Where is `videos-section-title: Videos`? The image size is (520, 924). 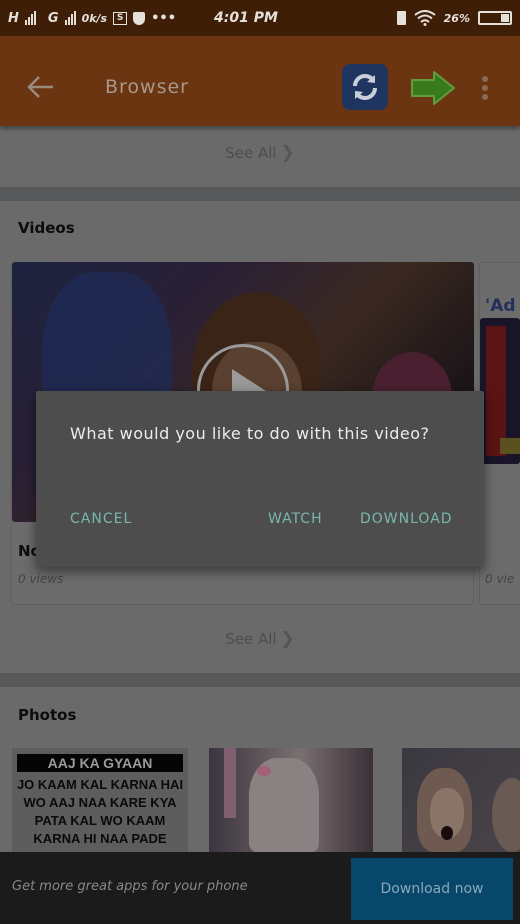 videos-section-title: Videos is located at coordinates (46, 228).